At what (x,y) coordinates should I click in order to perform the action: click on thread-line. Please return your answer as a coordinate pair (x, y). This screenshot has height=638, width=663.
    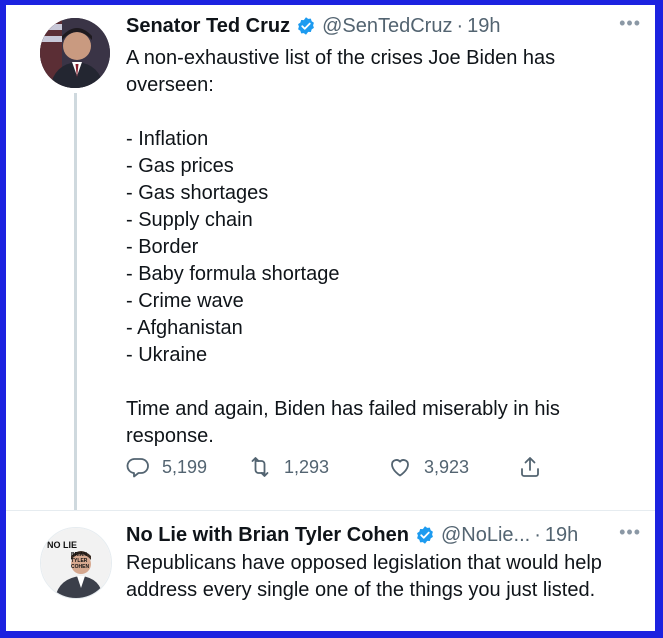
    Looking at the image, I should click on (75, 301).